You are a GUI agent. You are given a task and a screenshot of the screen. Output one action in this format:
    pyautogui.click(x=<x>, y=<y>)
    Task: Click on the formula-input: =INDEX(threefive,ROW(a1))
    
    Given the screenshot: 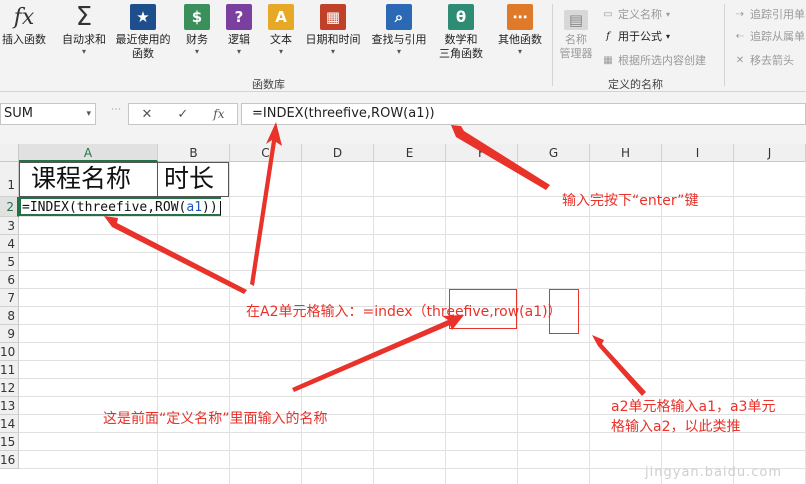 What is the action you would take?
    pyautogui.click(x=523, y=114)
    